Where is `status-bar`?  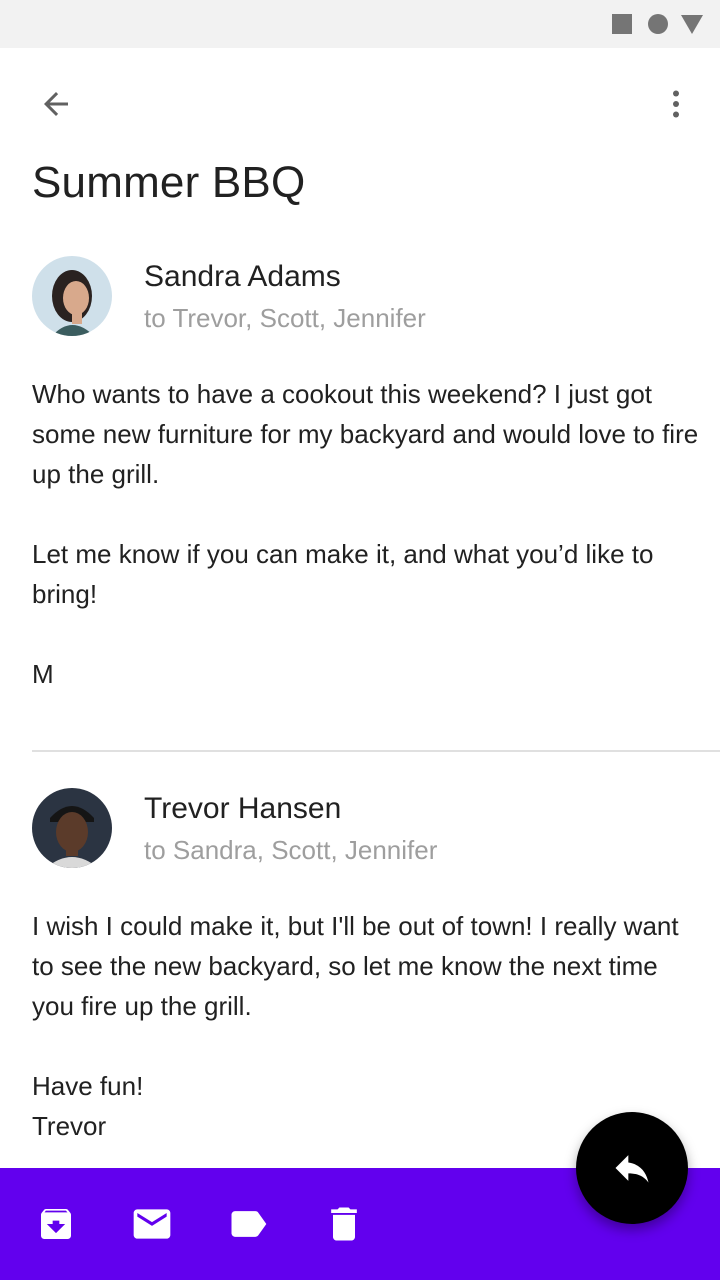
status-bar is located at coordinates (360, 24).